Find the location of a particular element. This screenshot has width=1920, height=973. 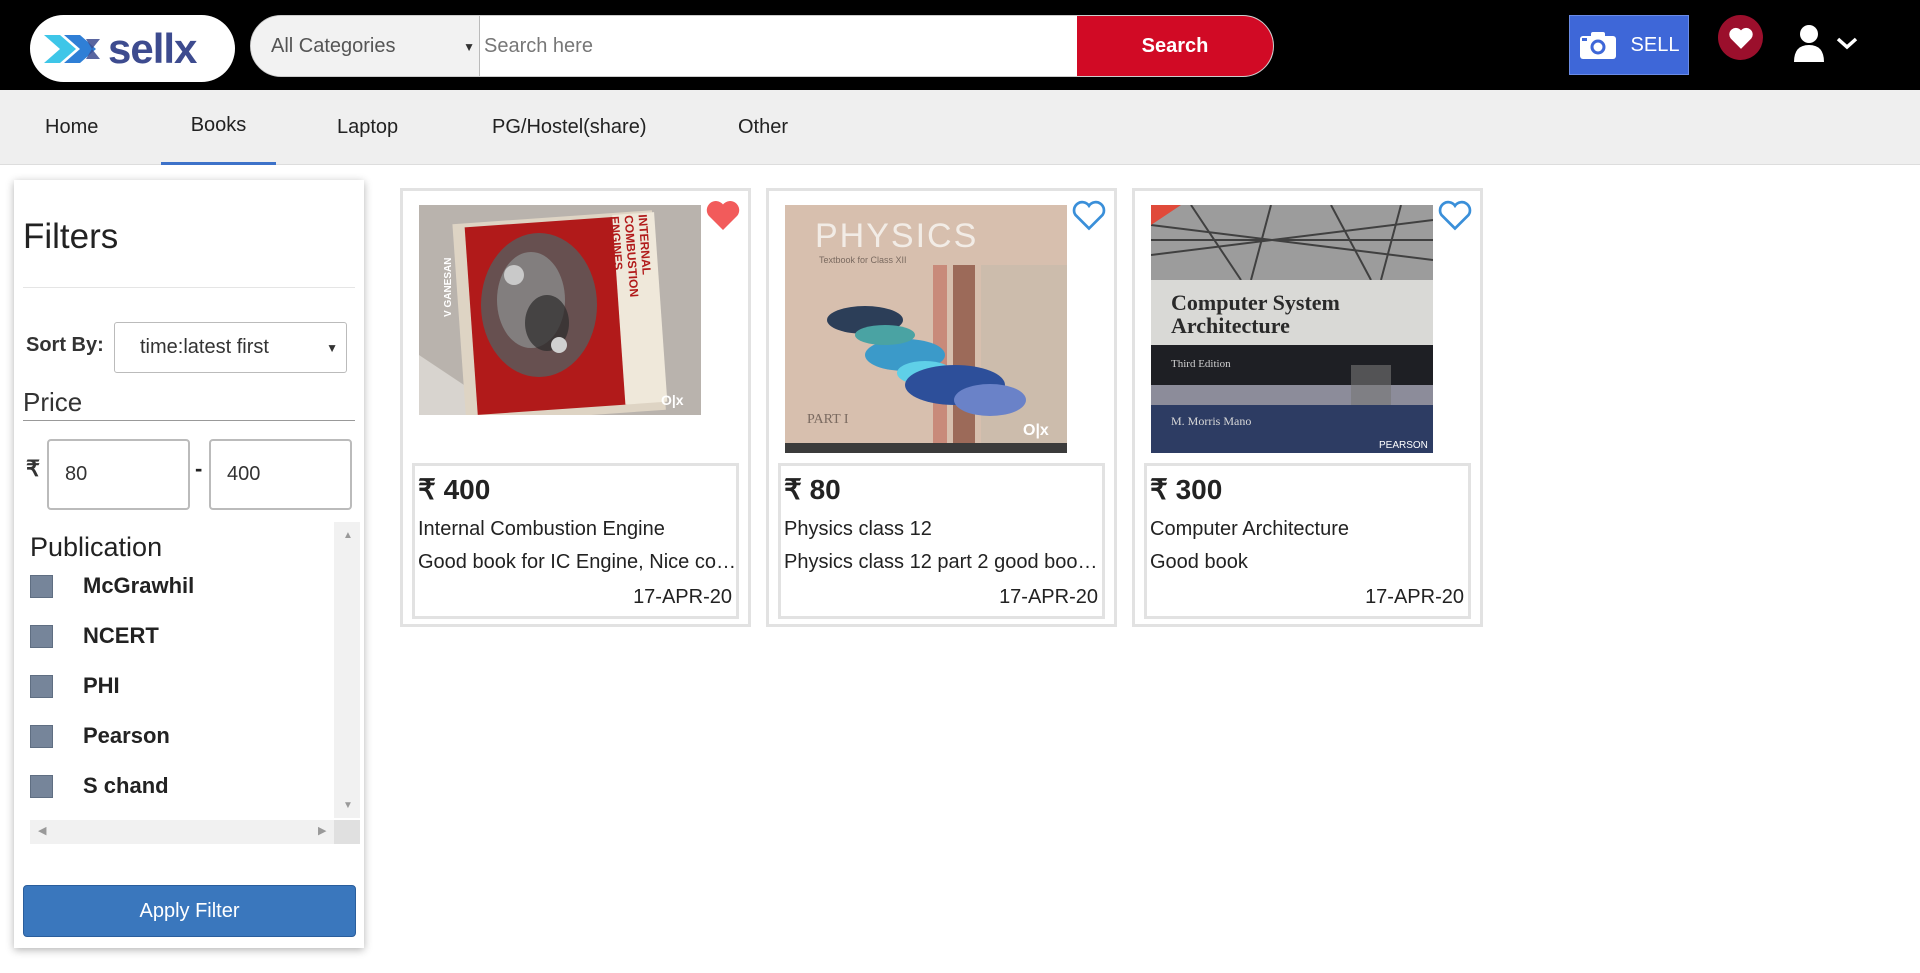

product-description: Good book is located at coordinates (1199, 562).